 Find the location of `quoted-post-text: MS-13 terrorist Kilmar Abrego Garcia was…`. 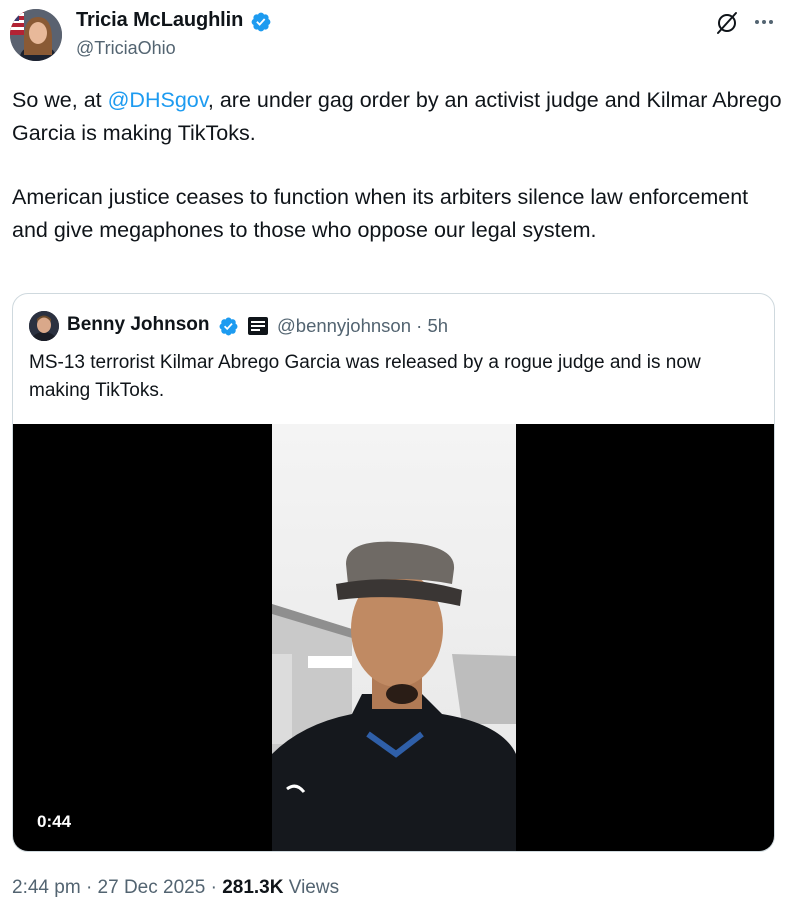

quoted-post-text: MS-13 terrorist Kilmar Abrego Garcia was… is located at coordinates (365, 376).